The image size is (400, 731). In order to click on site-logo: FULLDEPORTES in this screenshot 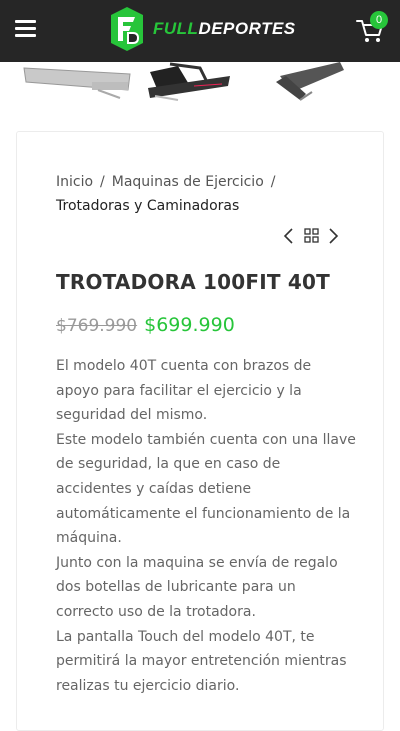, I will do `click(201, 29)`.